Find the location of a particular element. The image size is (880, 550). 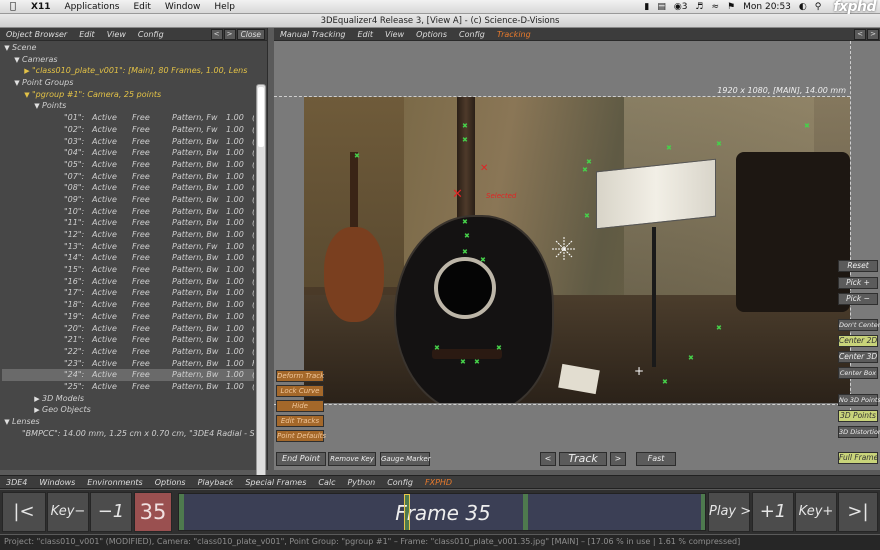

menu-3de4: 3DE4 is located at coordinates (16, 482).